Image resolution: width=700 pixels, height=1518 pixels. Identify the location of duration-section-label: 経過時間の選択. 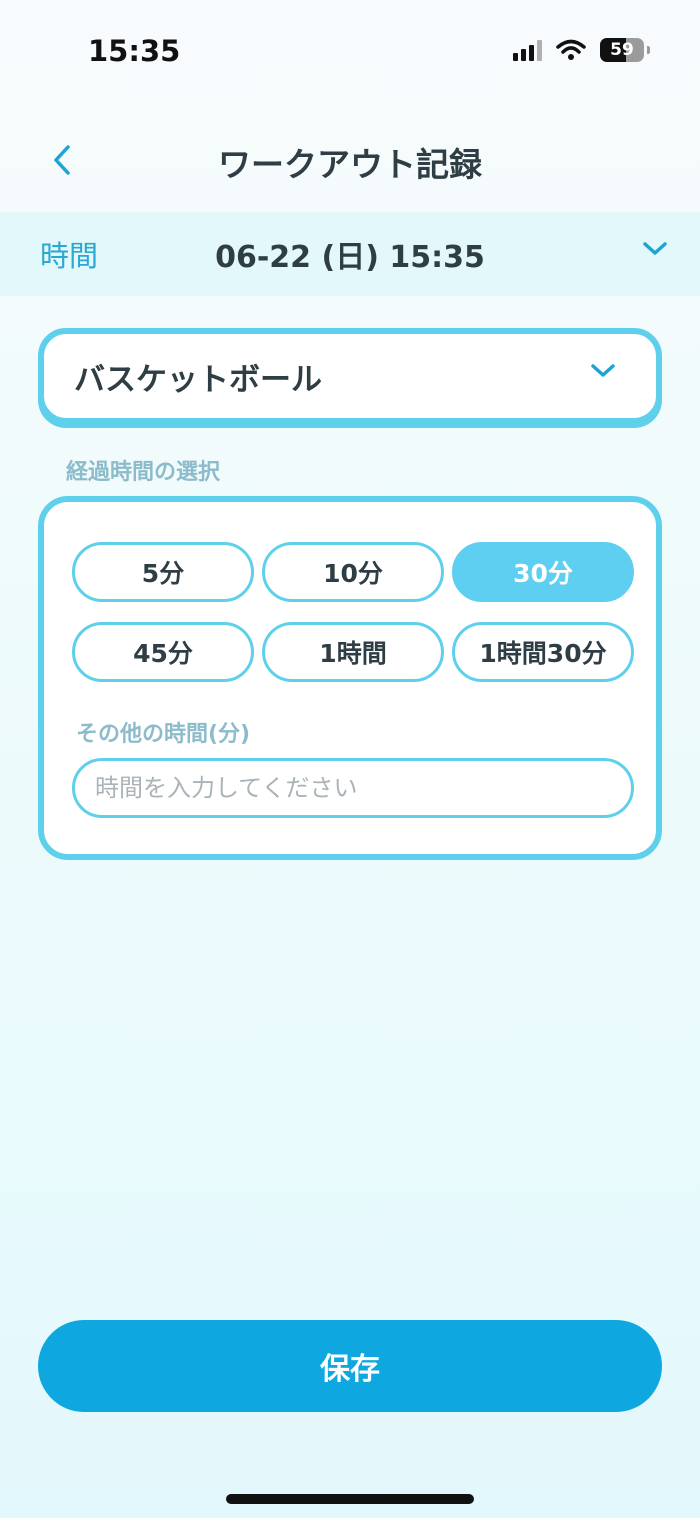
(143, 472).